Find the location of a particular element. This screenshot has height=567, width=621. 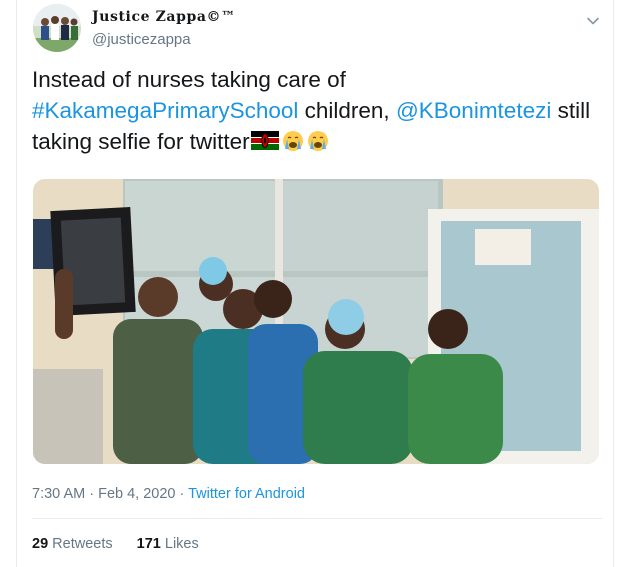

display-name: Justice Zappa©™ is located at coordinates (164, 17).